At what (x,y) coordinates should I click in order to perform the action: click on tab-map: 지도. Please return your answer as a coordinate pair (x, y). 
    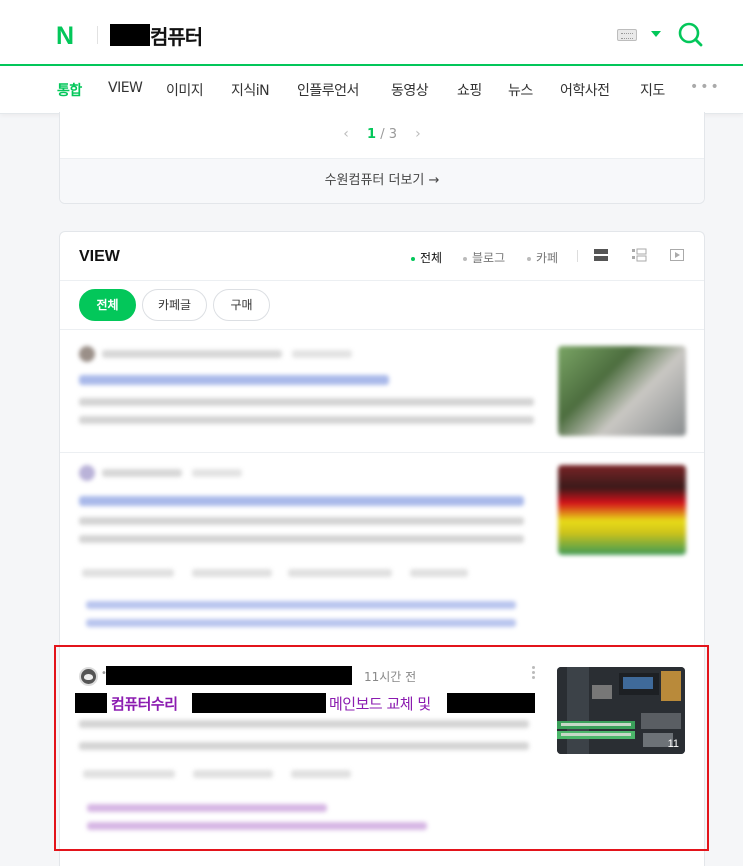
    Looking at the image, I should click on (652, 90).